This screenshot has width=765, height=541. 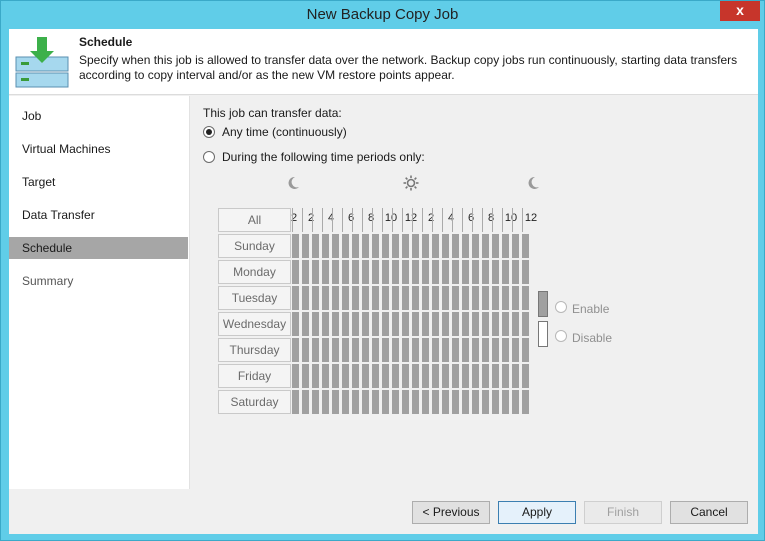 I want to click on any-time-label: Any time (continuously), so click(x=284, y=132).